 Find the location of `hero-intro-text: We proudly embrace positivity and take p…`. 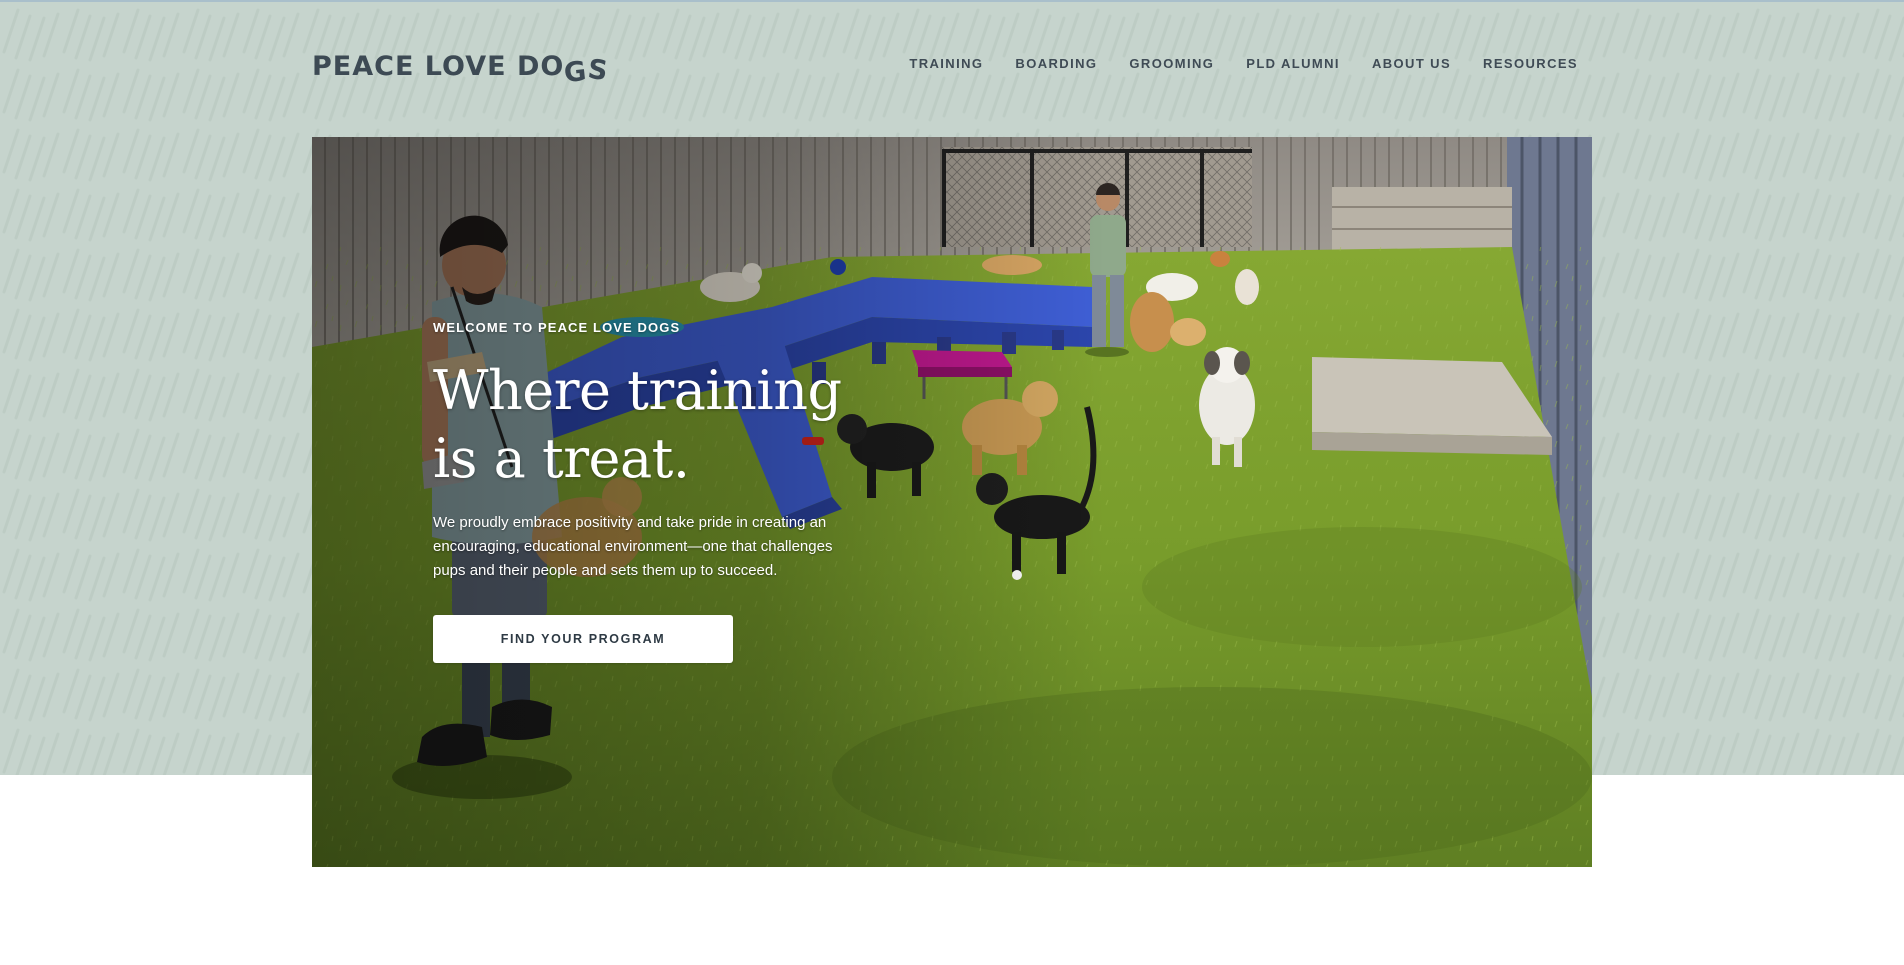

hero-intro-text: We proudly embrace positivity and take p… is located at coordinates (633, 546).